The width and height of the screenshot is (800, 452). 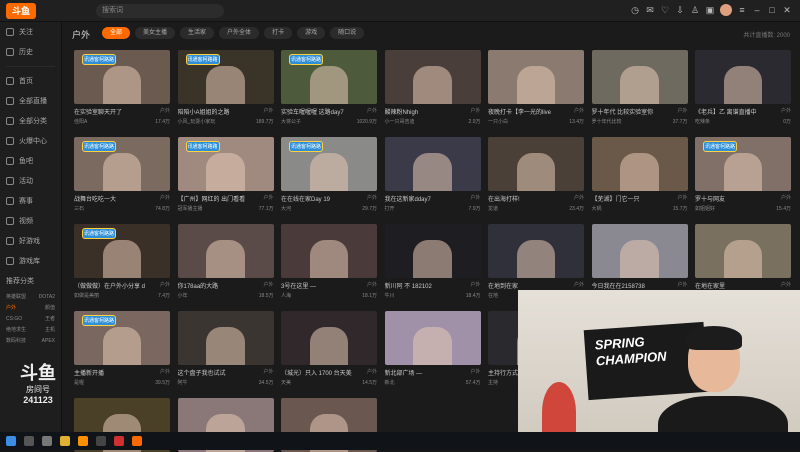 What do you see at coordinates (705, 208) in the screenshot?
I see `streamer-name: 如姐姐好` at bounding box center [705, 208].